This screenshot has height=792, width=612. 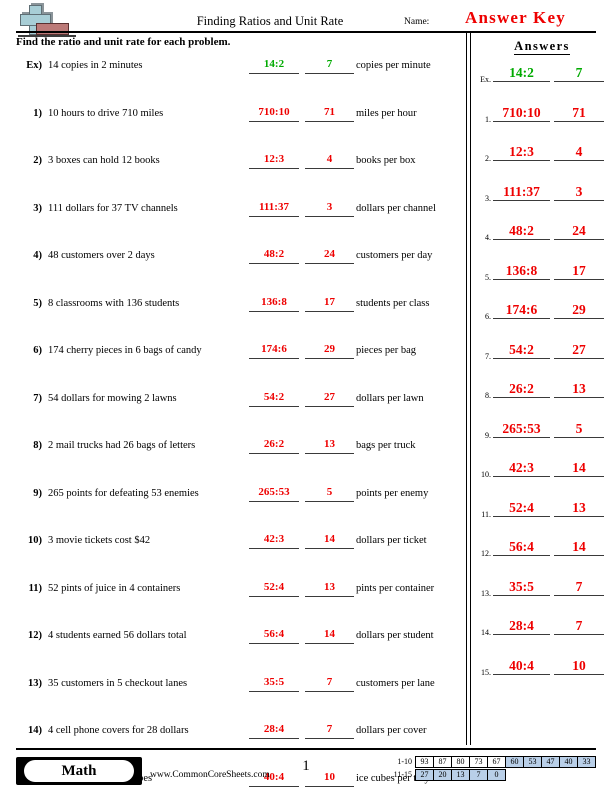 I want to click on ratio-answer-blank: 56:4, so click(x=274, y=636).